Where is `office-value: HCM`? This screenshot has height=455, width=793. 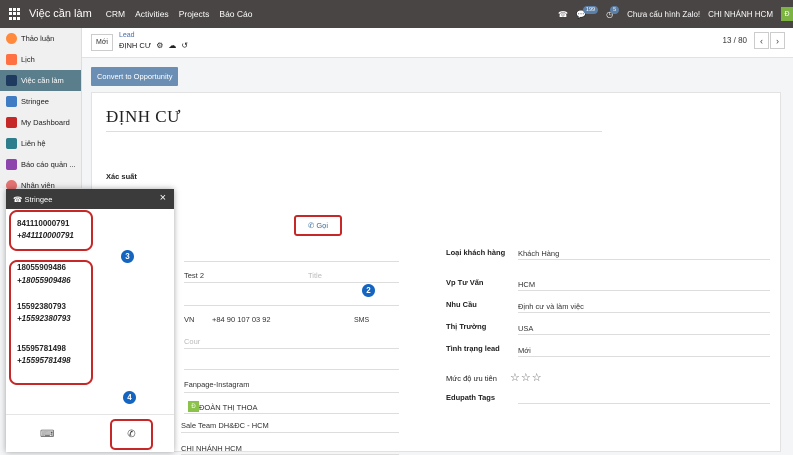 office-value: HCM is located at coordinates (526, 284).